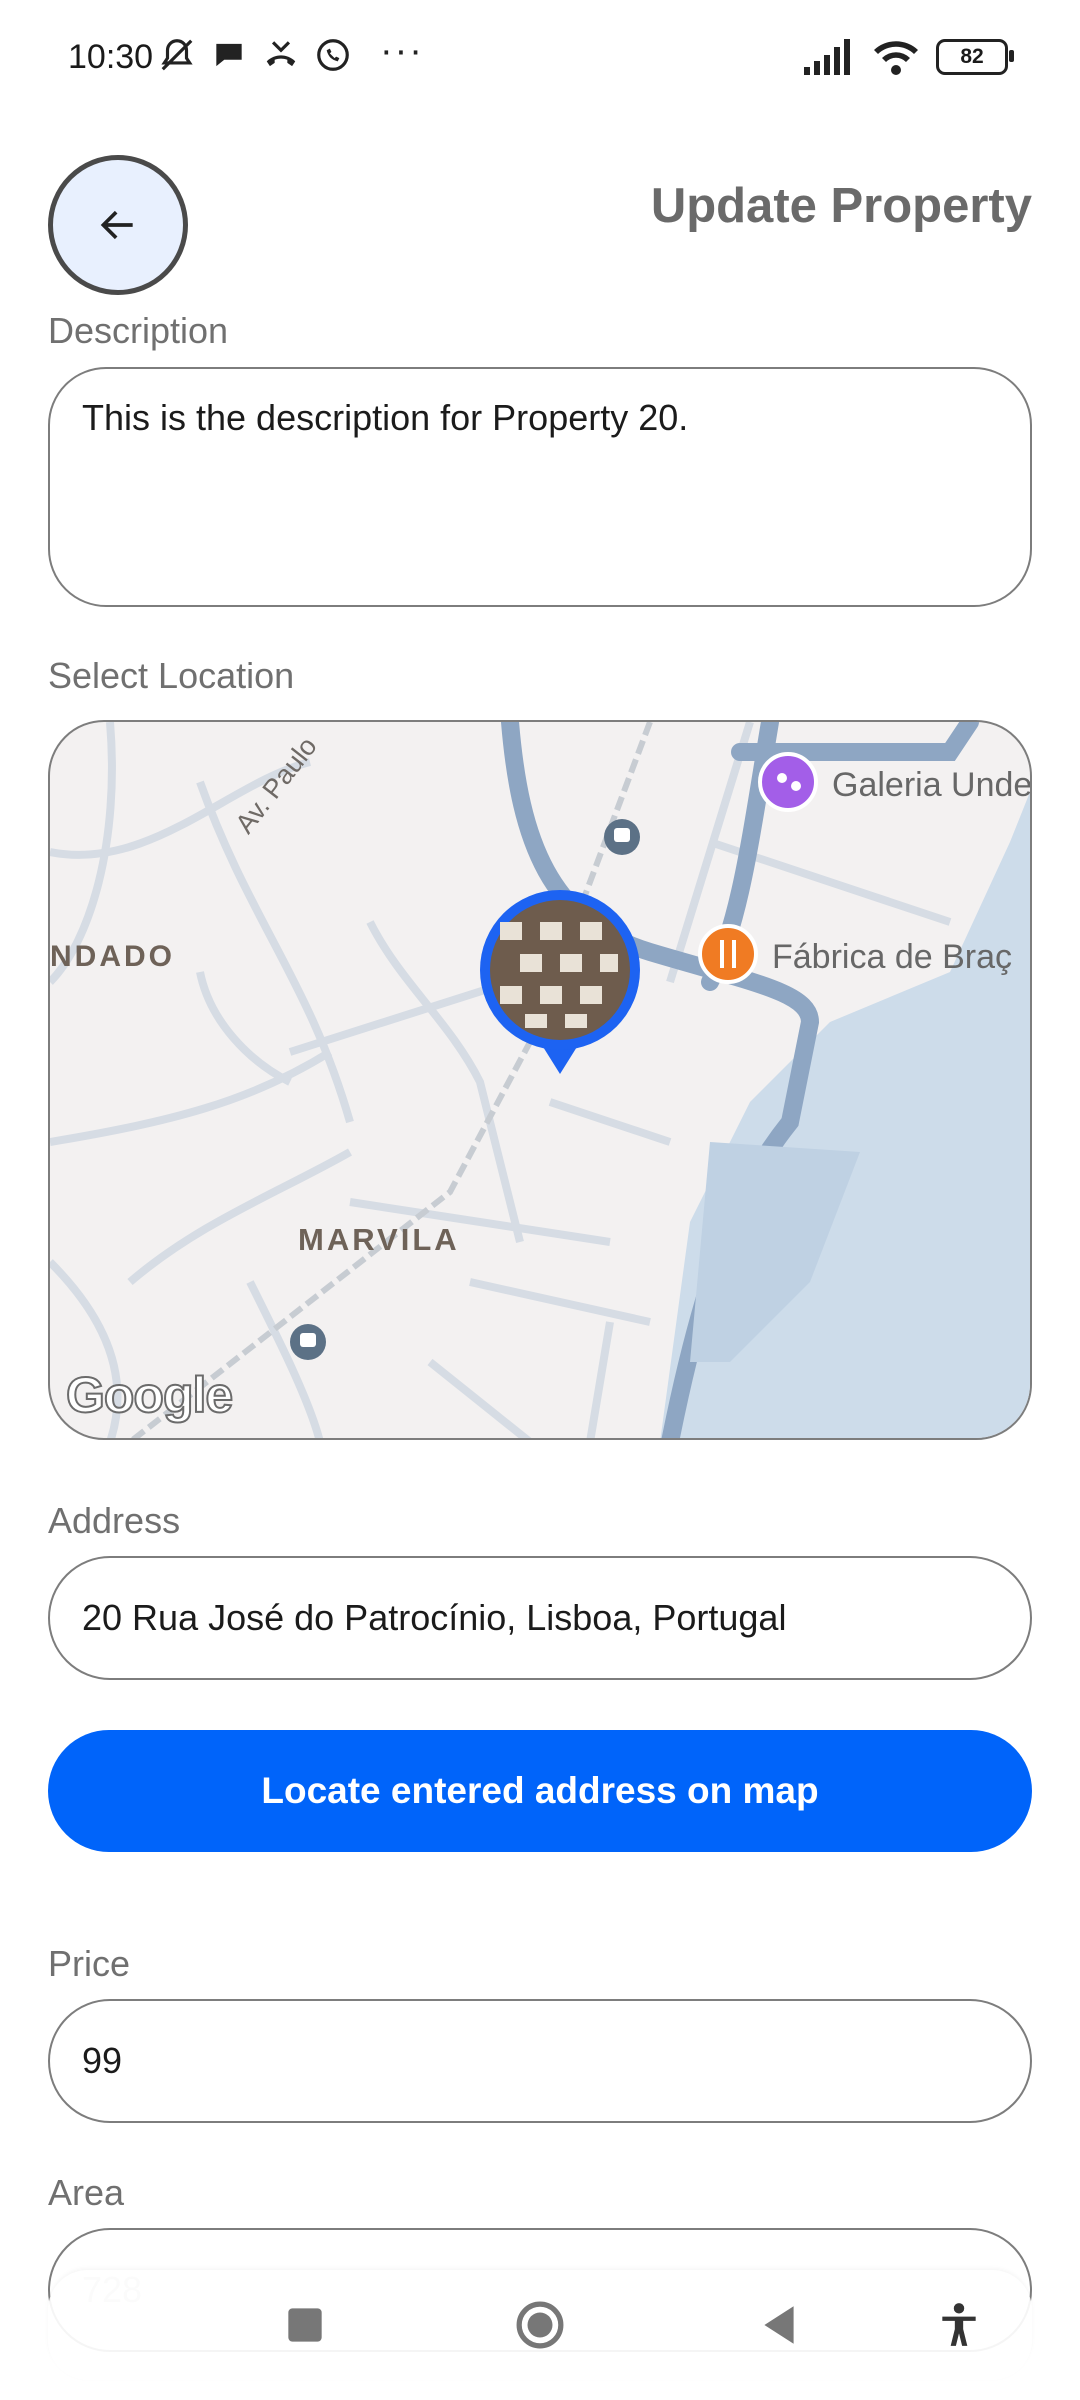  What do you see at coordinates (102, 2060) in the screenshot?
I see `price-value: 99` at bounding box center [102, 2060].